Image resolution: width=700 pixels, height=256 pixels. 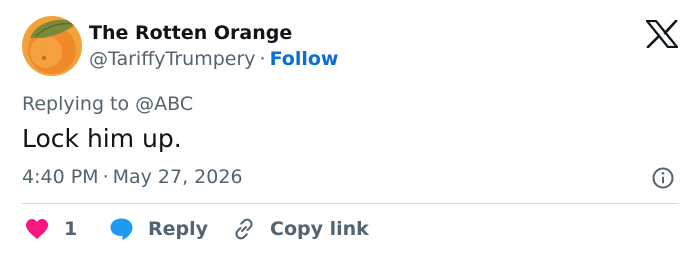 I want to click on copy-link-button: Copy link, so click(x=300, y=229).